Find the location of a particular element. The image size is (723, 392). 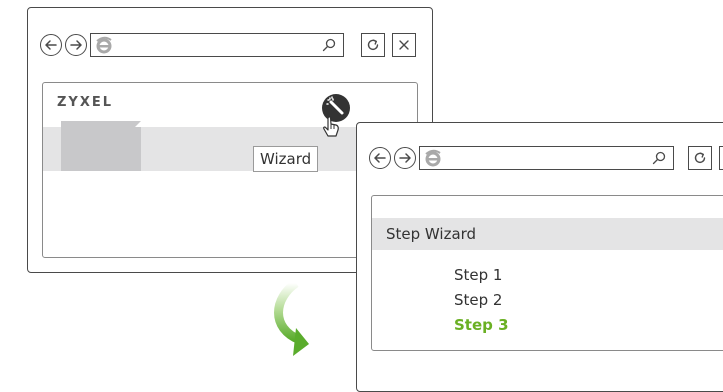

close-icon is located at coordinates (404, 45).